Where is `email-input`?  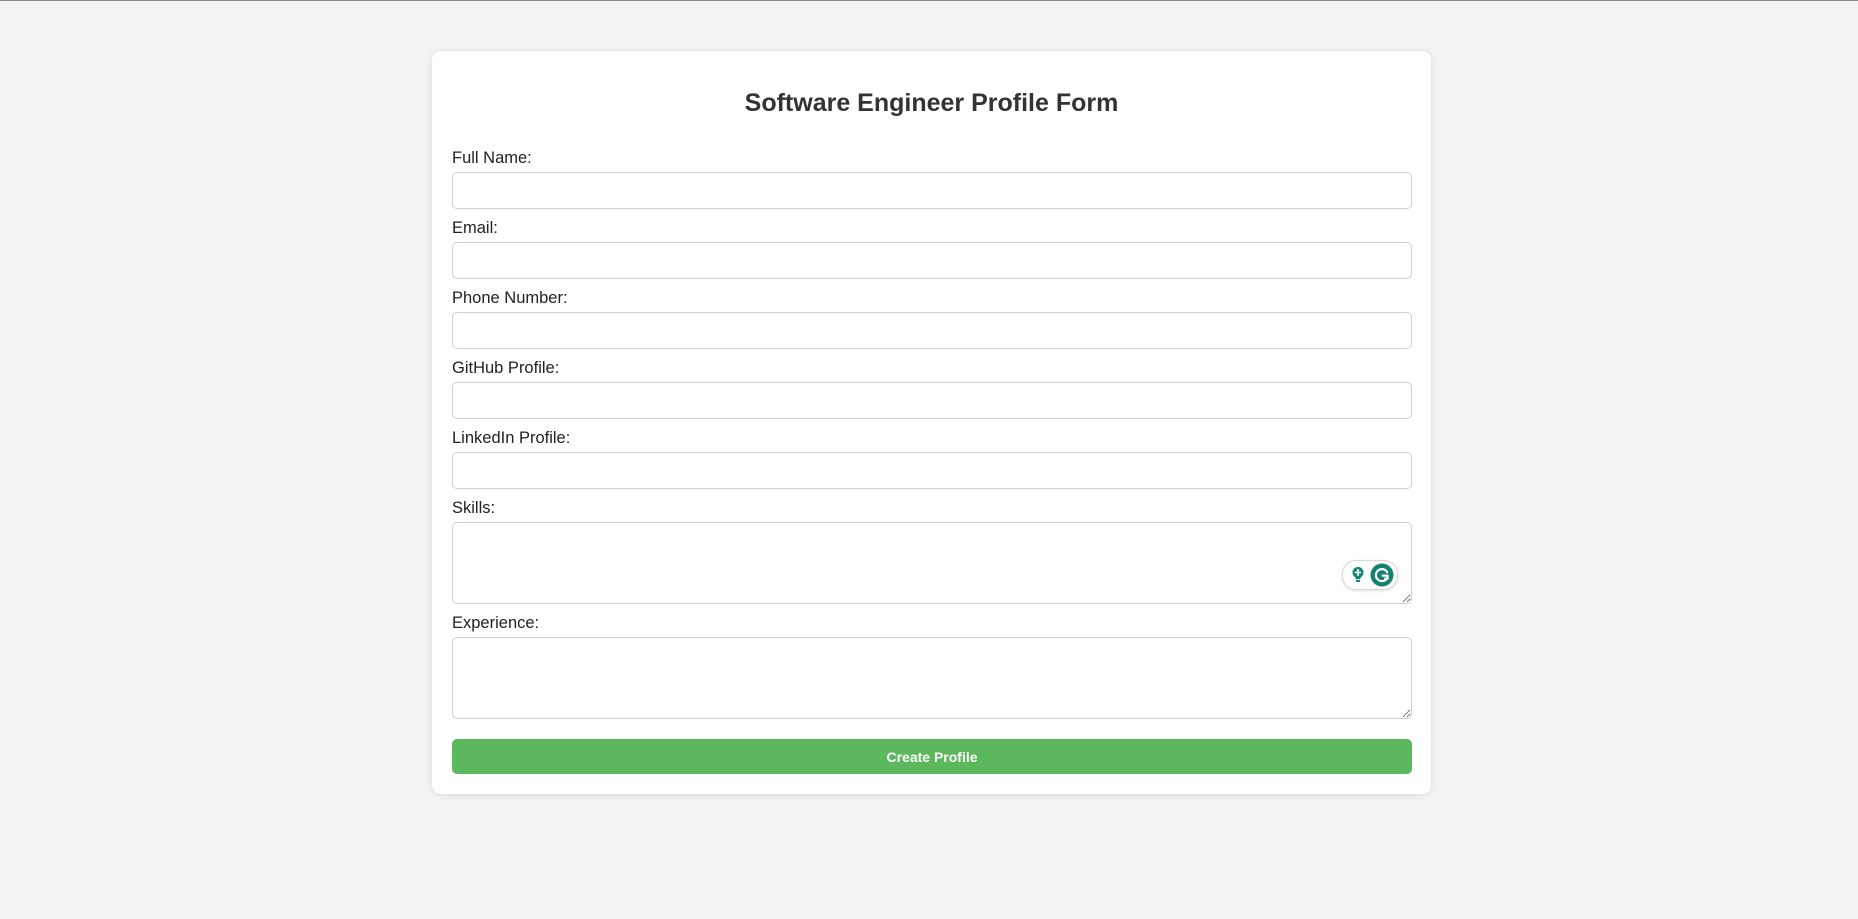 email-input is located at coordinates (932, 260).